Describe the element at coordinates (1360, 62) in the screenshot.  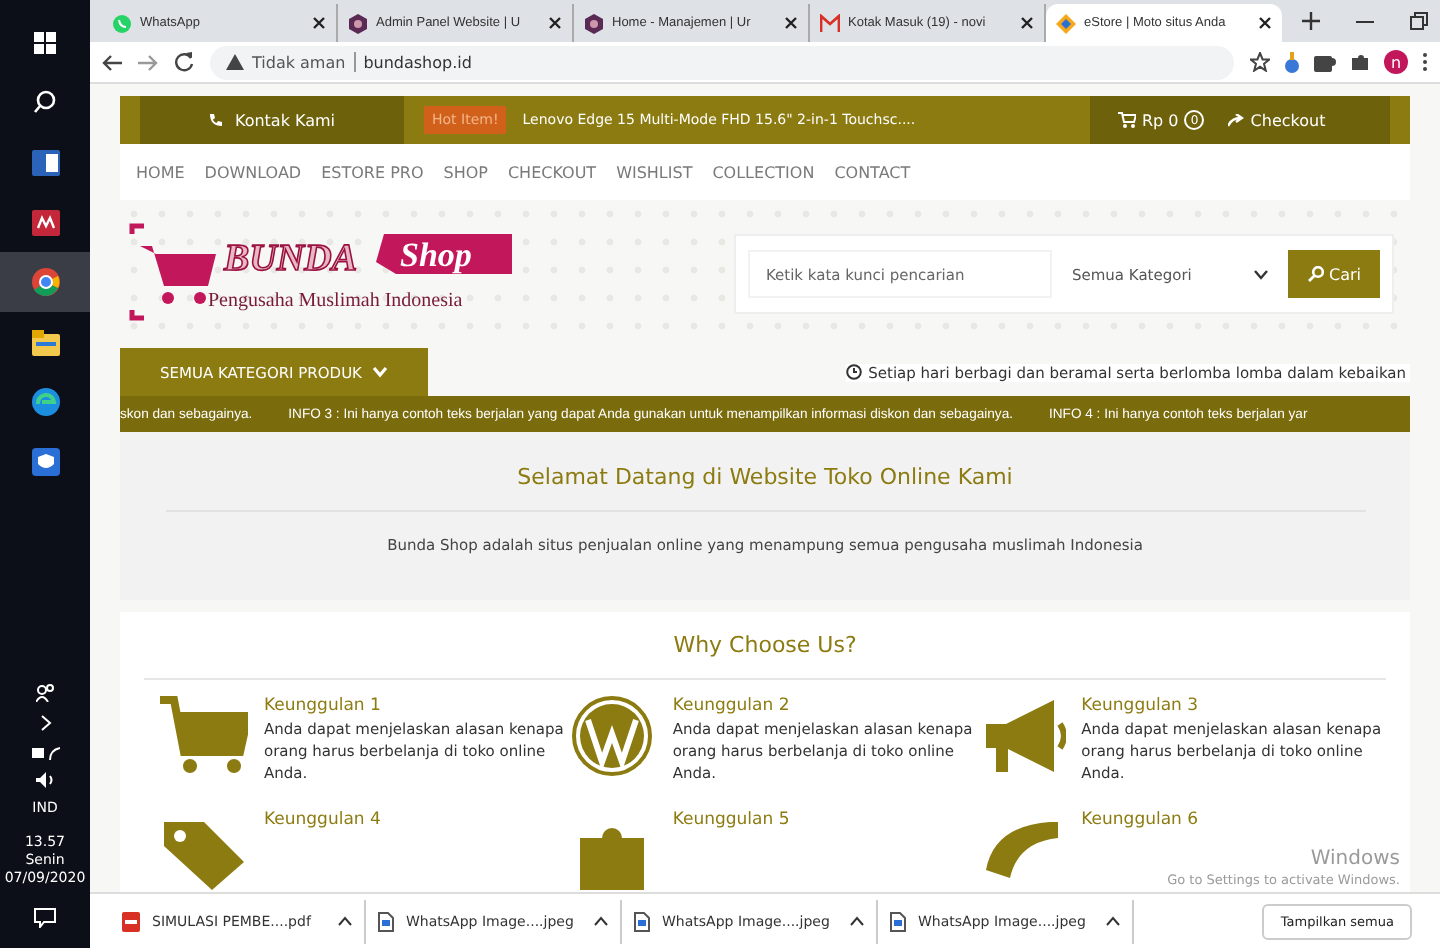
I see `puzzle-icon` at that location.